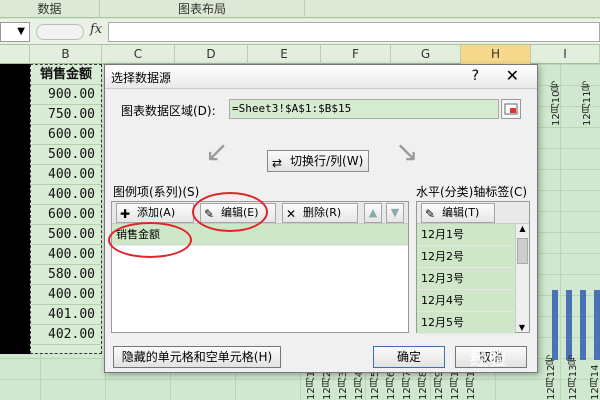 The width and height of the screenshot is (600, 400). What do you see at coordinates (522, 278) in the screenshot?
I see `axis-scrollbar: ▲ ▼` at bounding box center [522, 278].